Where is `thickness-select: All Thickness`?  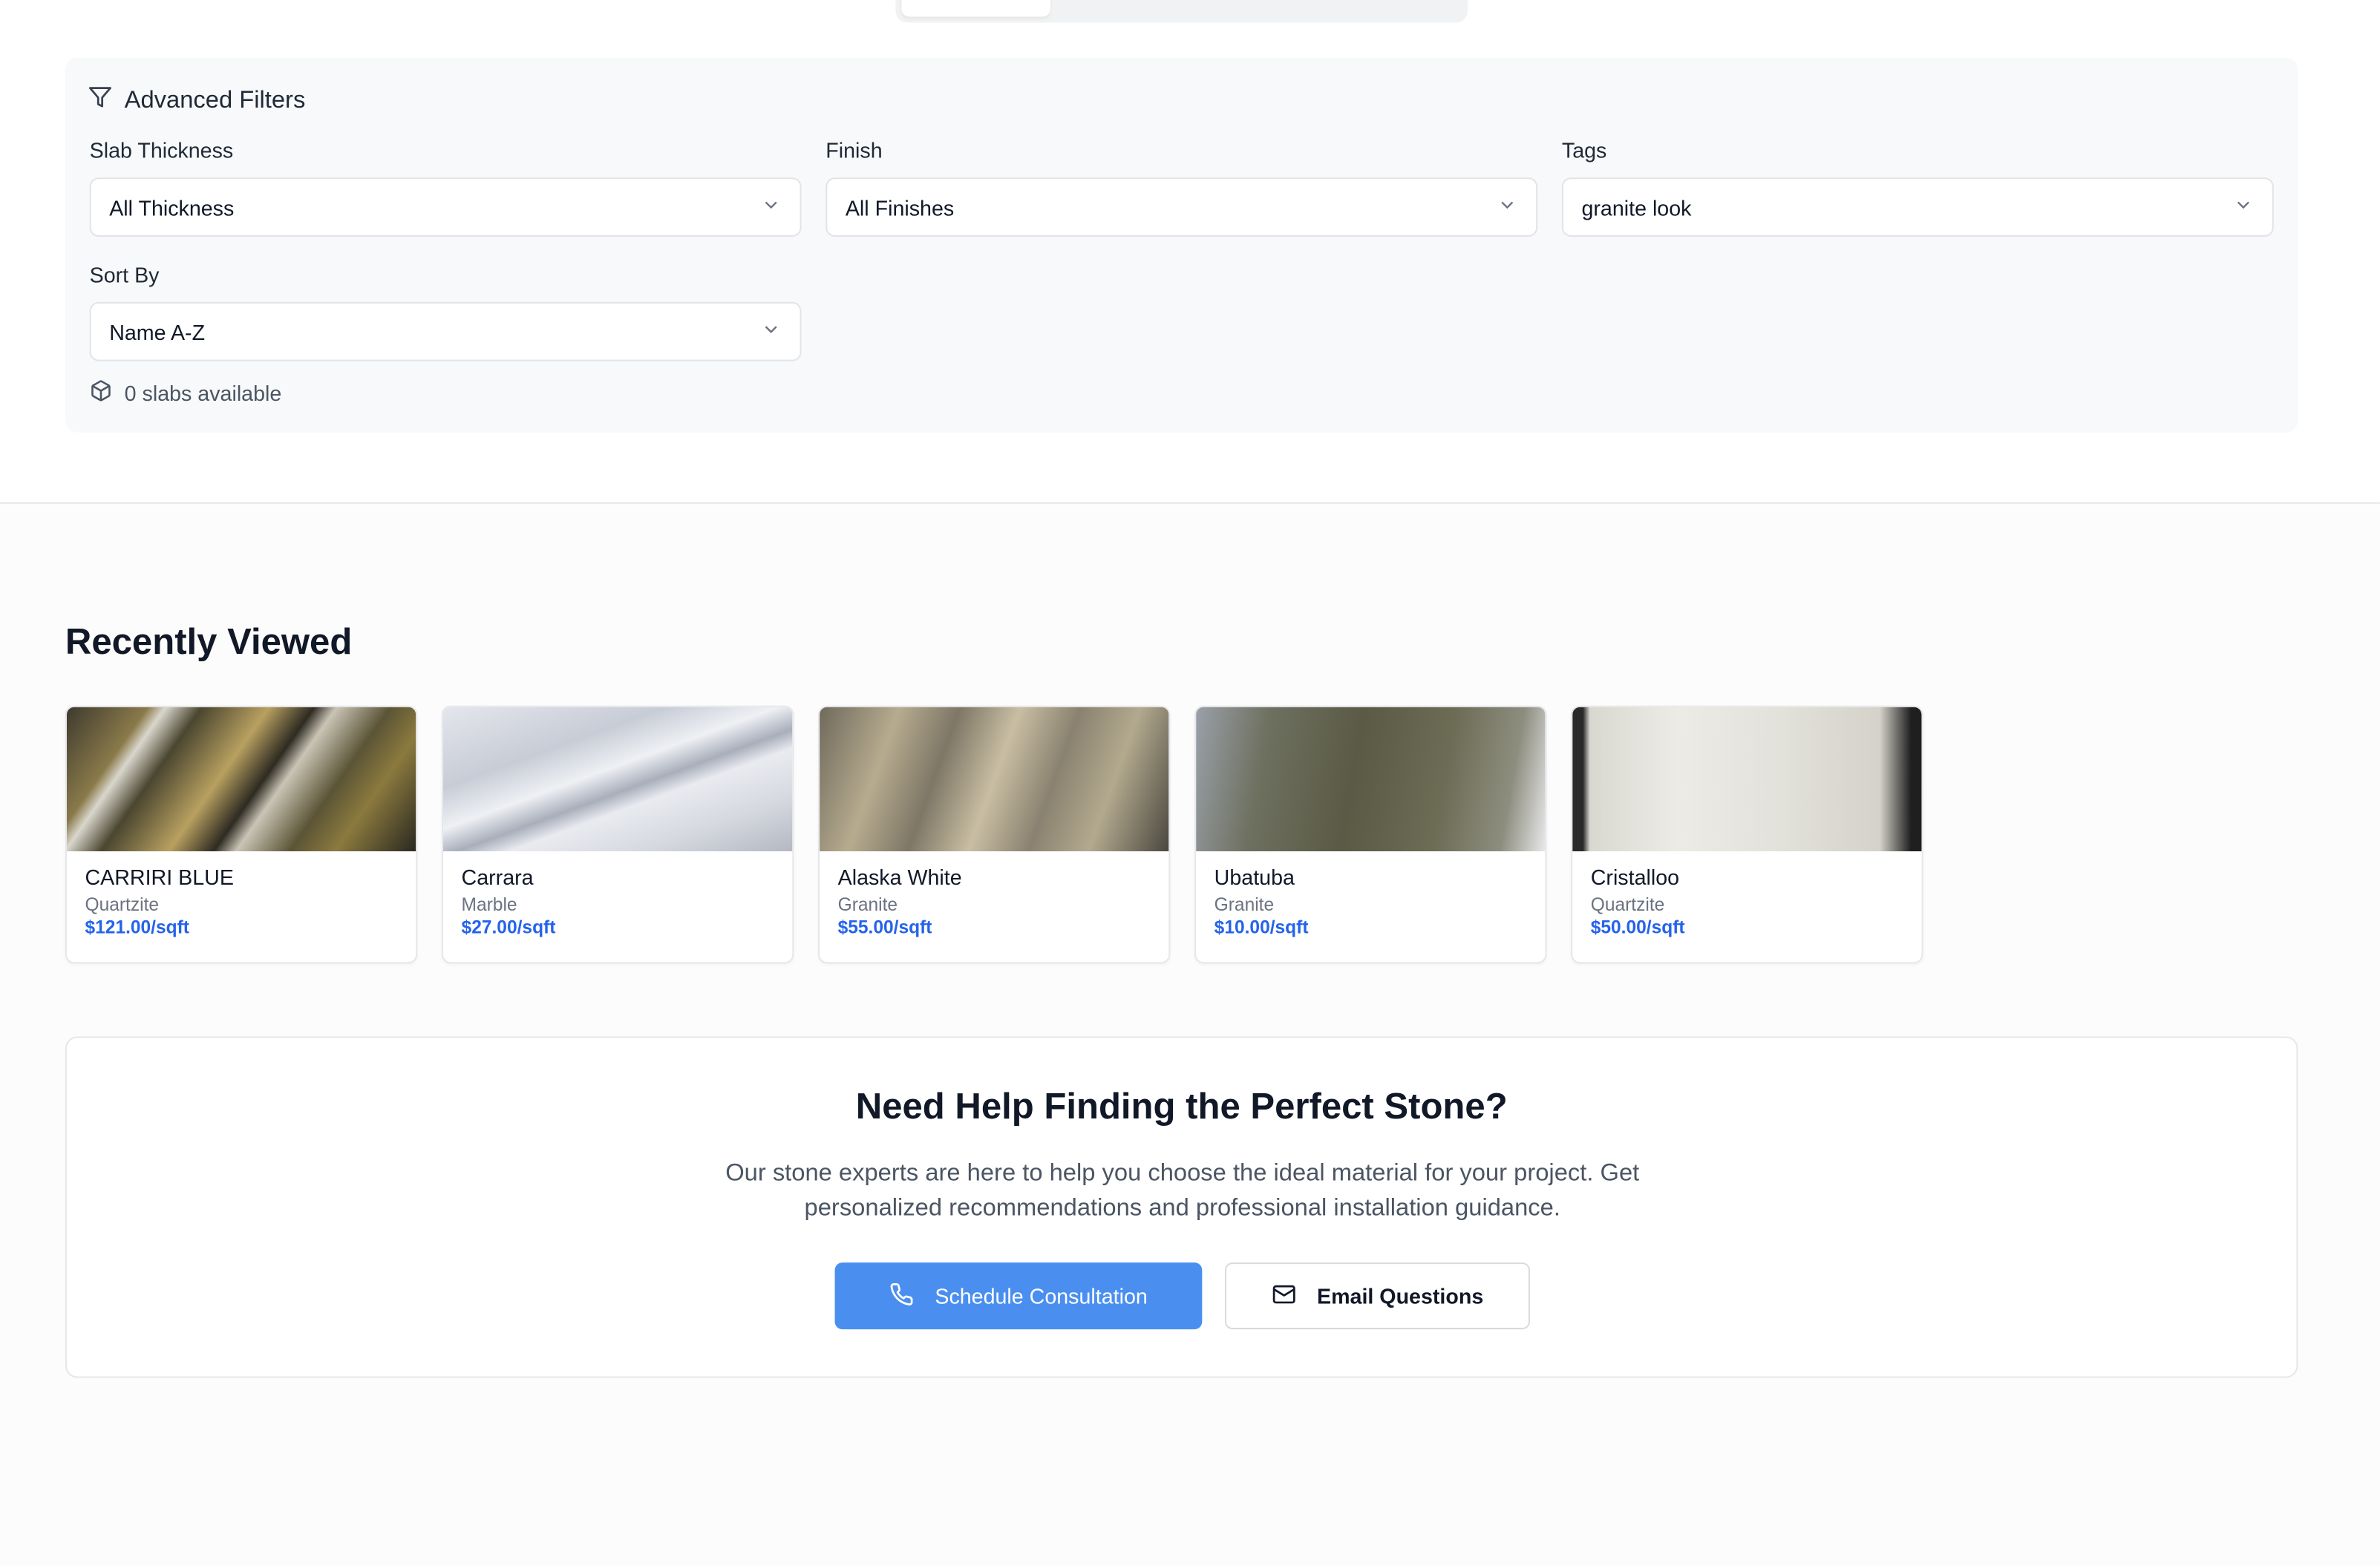 thickness-select: All Thickness is located at coordinates (445, 207).